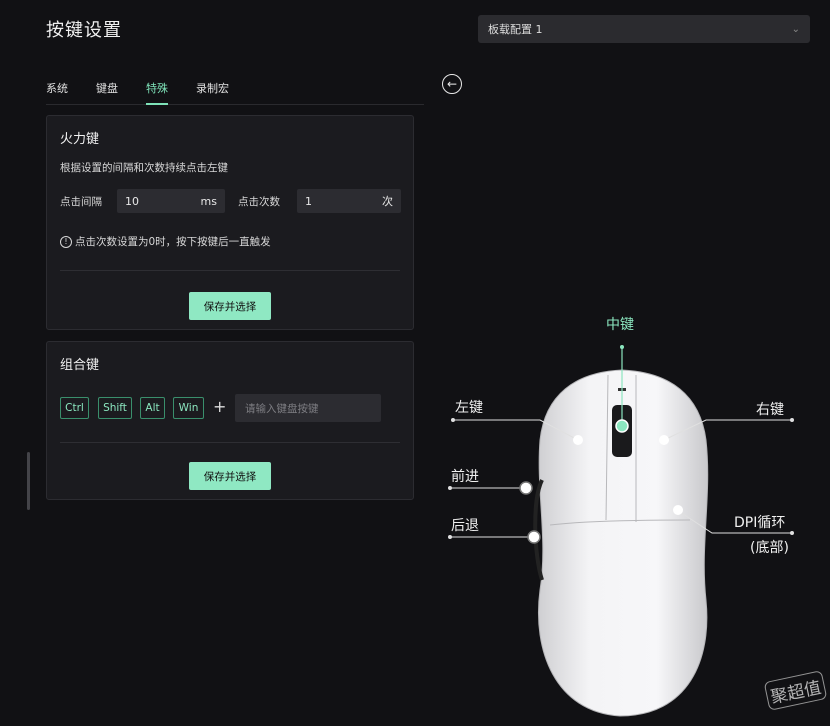  What do you see at coordinates (465, 525) in the screenshot?
I see `back-button-label: 后退` at bounding box center [465, 525].